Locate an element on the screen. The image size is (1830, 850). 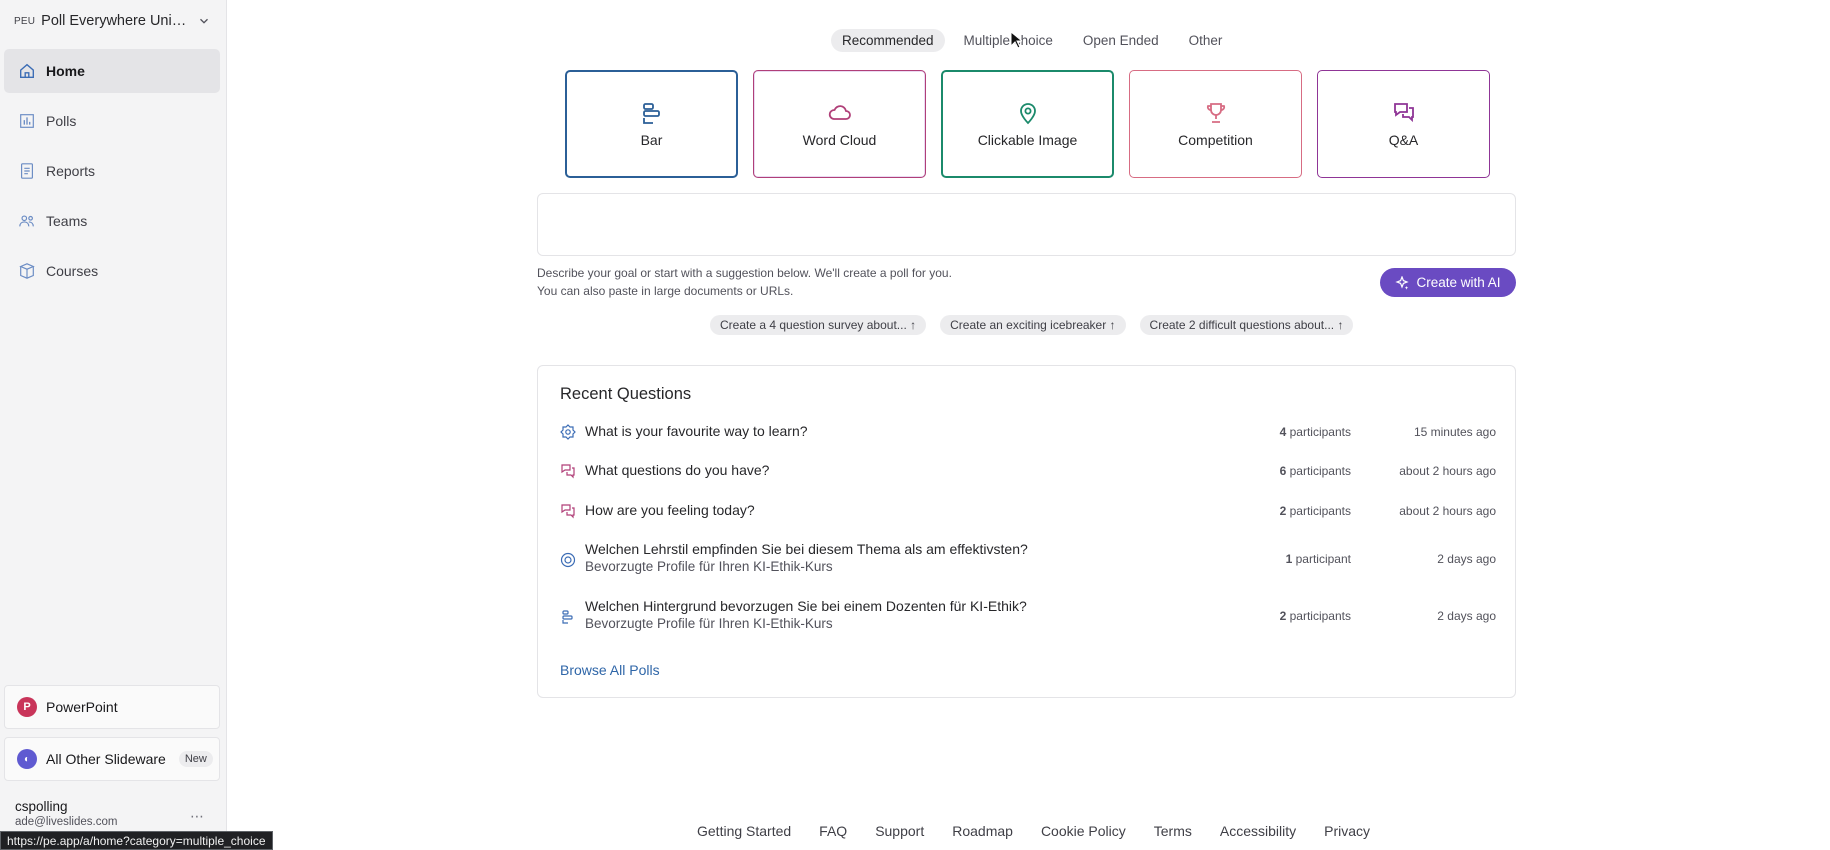
map-pin-icon is located at coordinates (1027, 114).